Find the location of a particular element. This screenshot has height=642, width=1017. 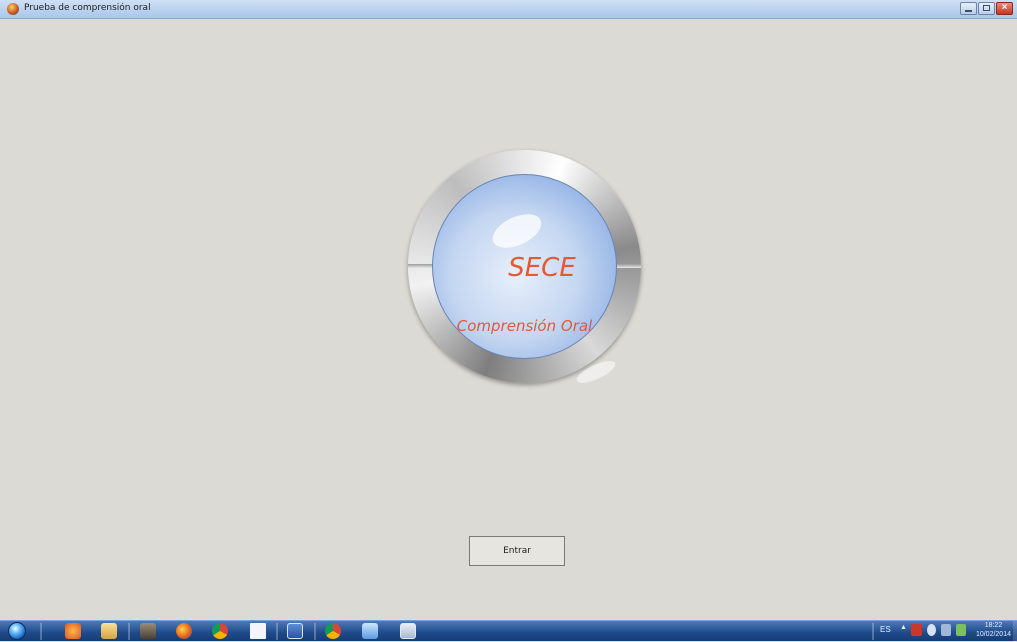

sece-logo: SECE Comprensión Oral is located at coordinates (524, 269).